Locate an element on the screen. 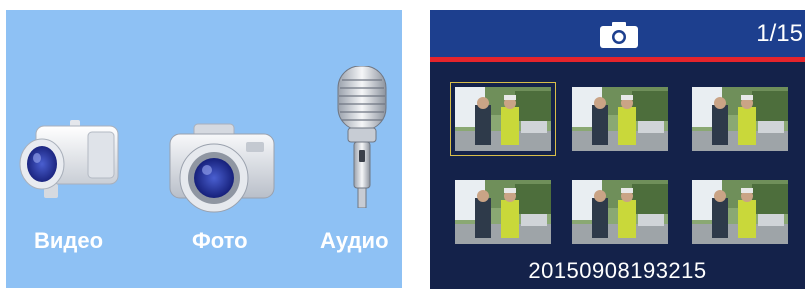 The width and height of the screenshot is (805, 292). gallery-header: 1/15 is located at coordinates (617, 33).